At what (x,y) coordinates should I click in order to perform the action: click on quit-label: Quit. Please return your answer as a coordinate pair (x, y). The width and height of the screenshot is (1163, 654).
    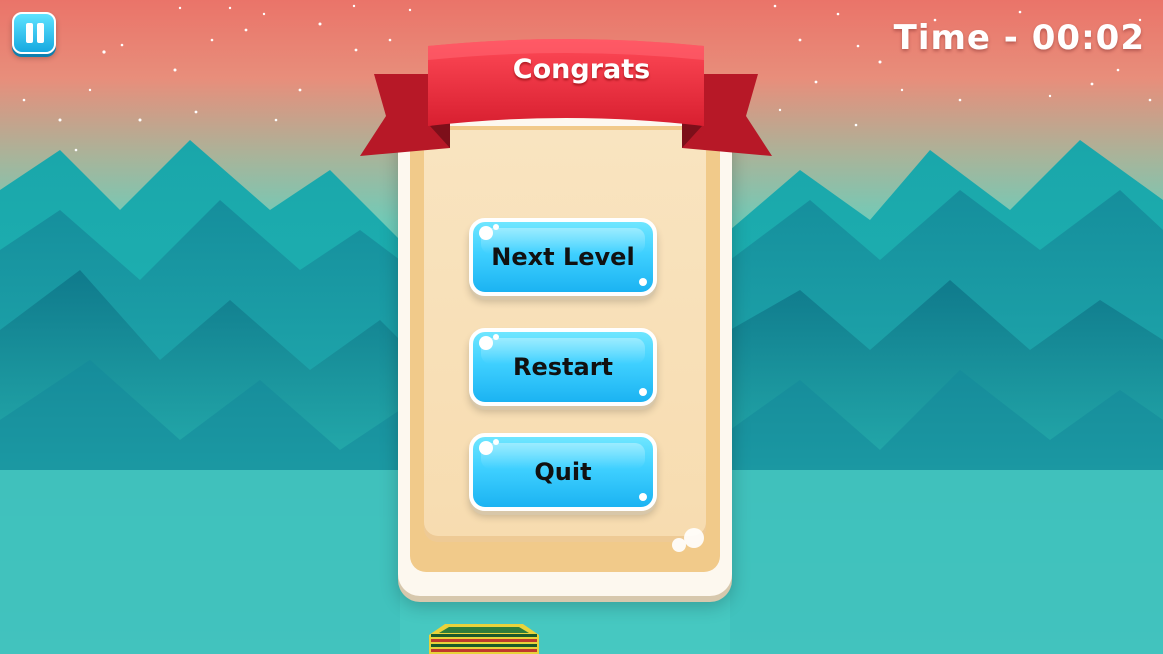
    Looking at the image, I should click on (563, 472).